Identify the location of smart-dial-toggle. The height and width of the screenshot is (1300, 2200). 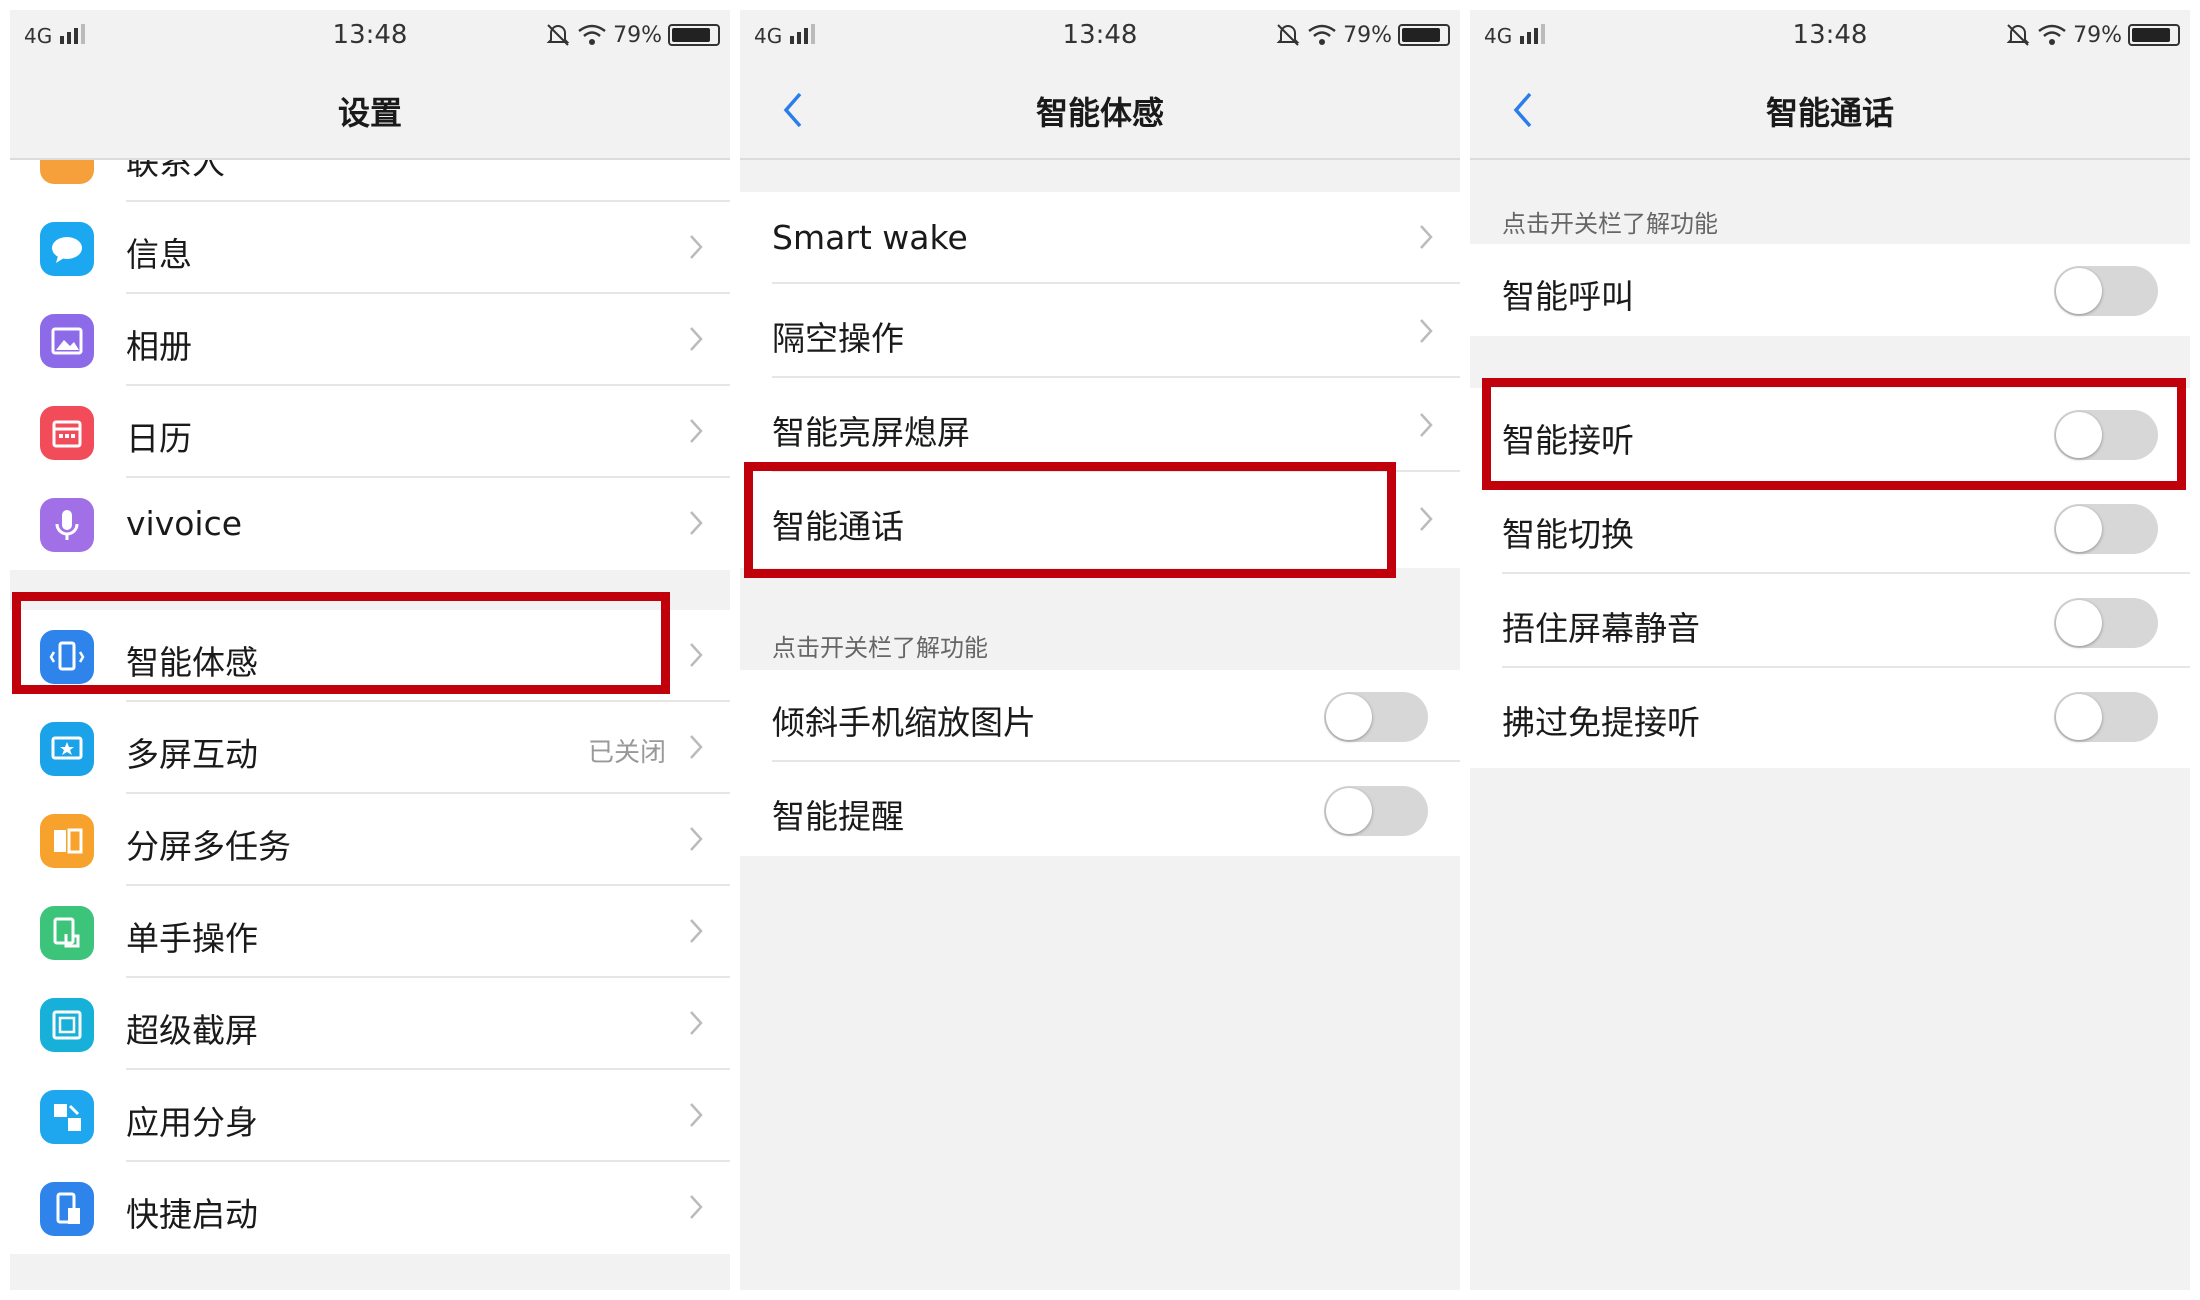
(2106, 291).